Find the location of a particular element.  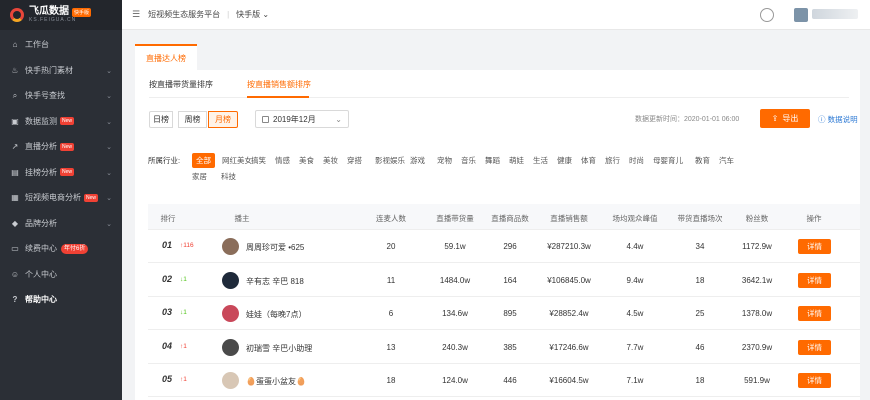

industry-filter-item: 科技 is located at coordinates (228, 176).